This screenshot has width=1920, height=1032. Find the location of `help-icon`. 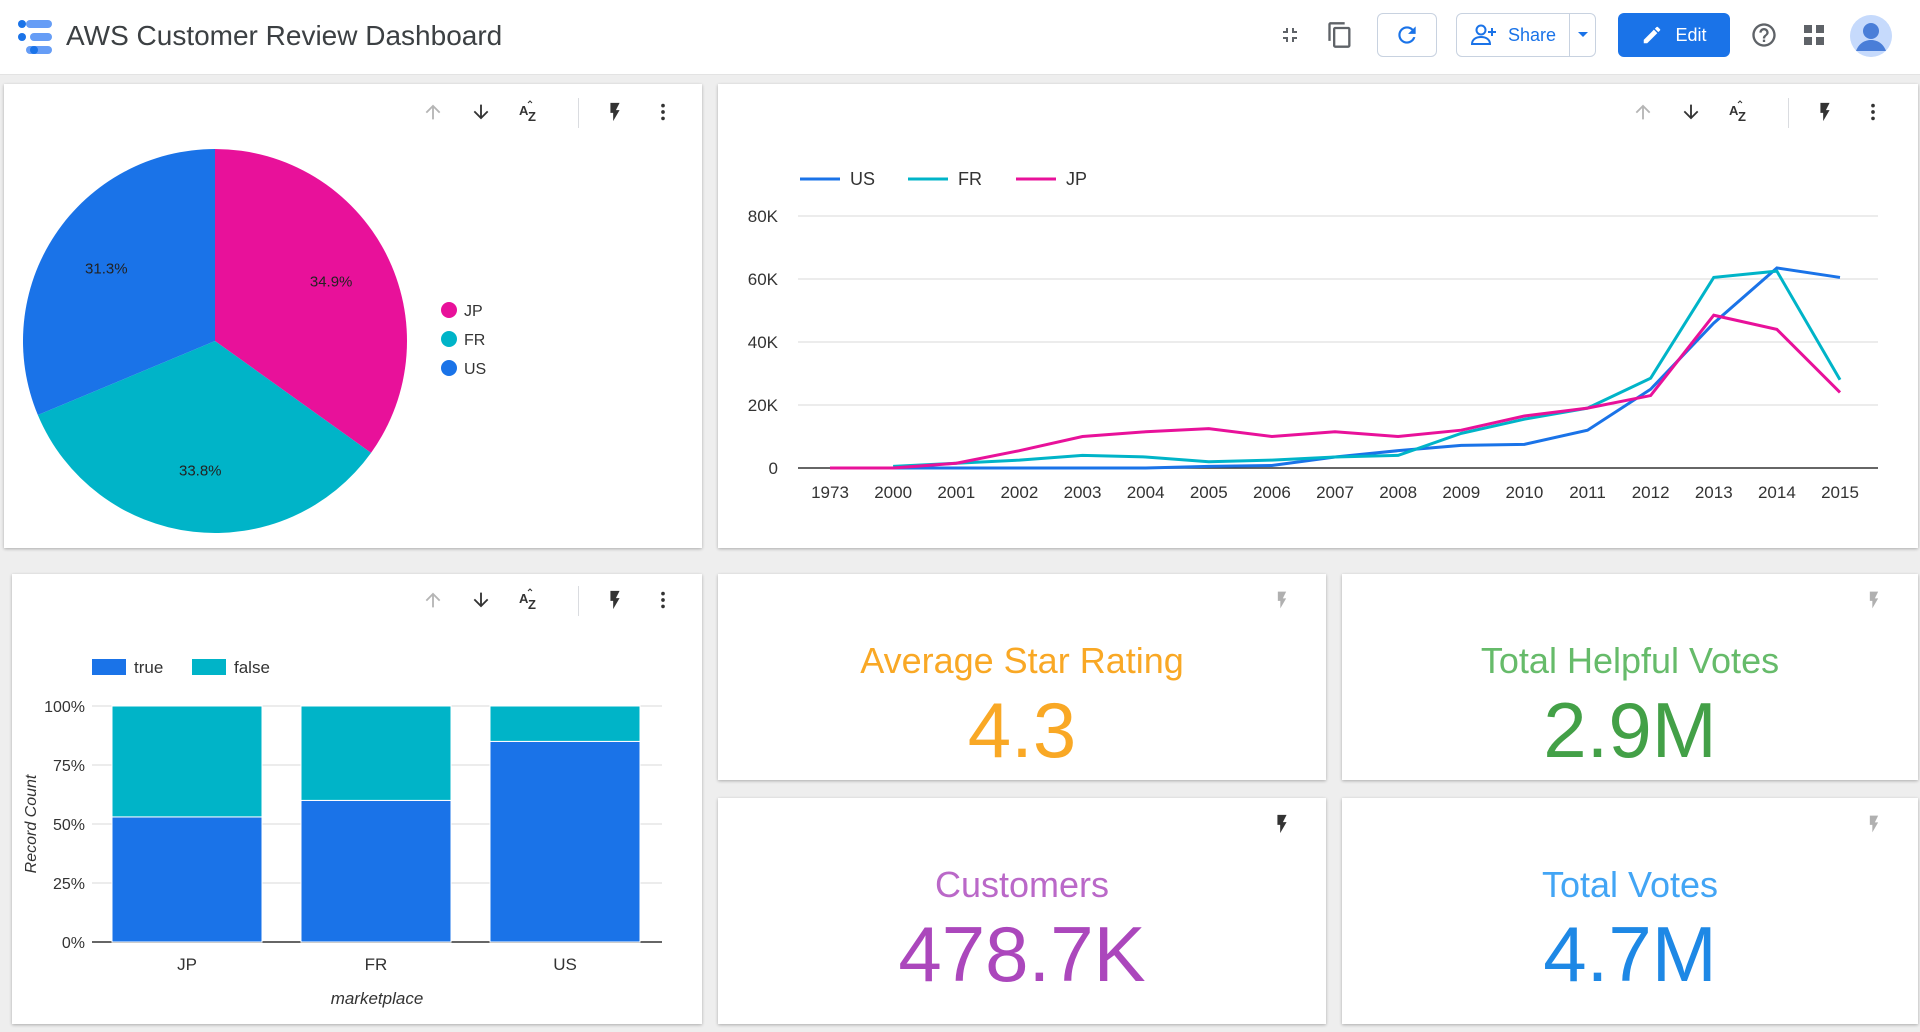

help-icon is located at coordinates (1764, 35).